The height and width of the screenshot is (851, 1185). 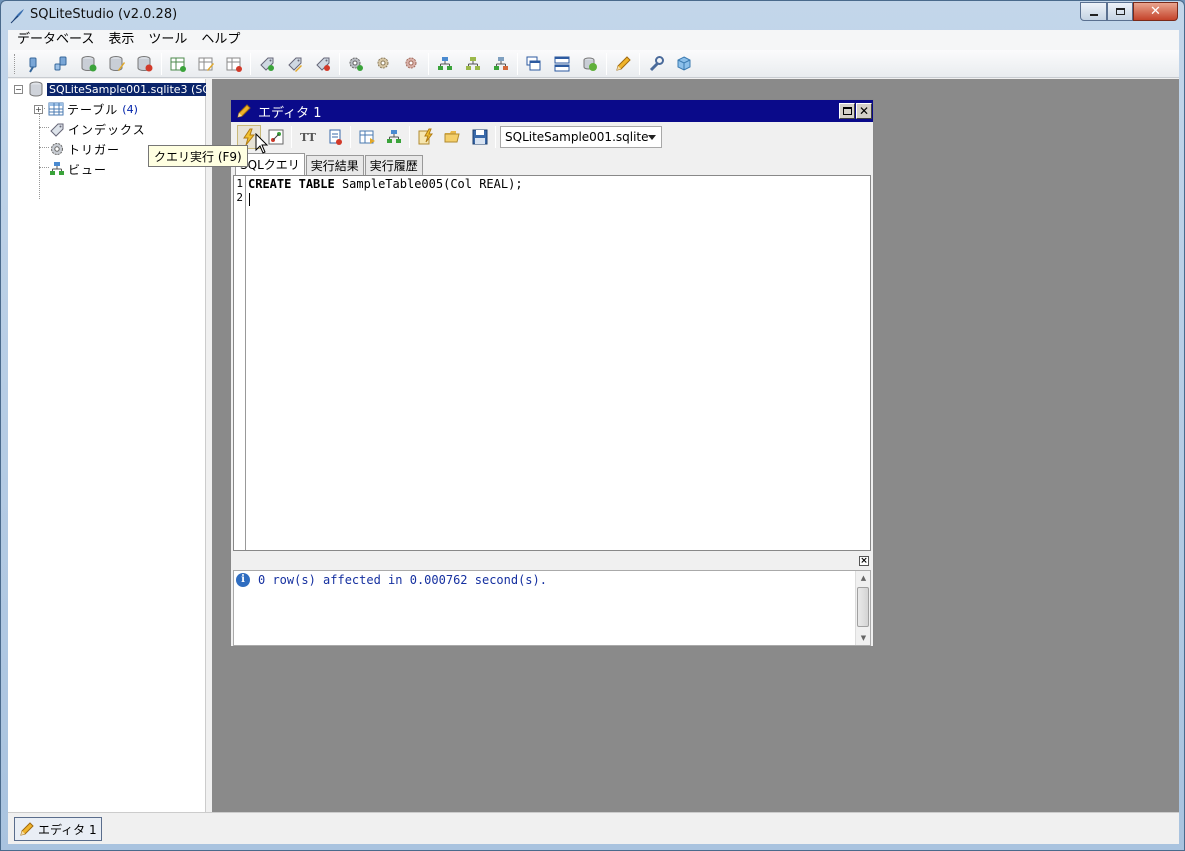 What do you see at coordinates (61, 64) in the screenshot?
I see `disconnect-db-button` at bounding box center [61, 64].